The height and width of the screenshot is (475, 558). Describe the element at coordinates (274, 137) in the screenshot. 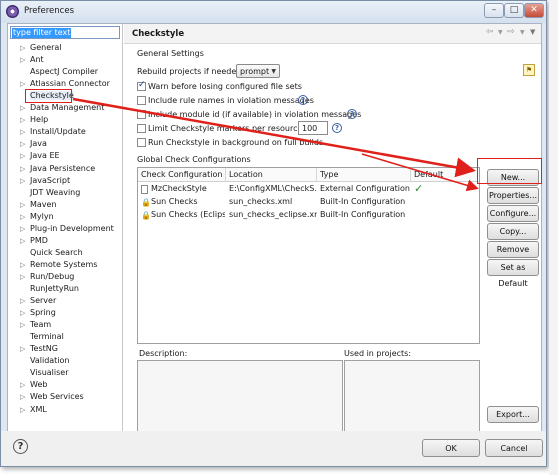

I see `annotation-arrow-to-new` at that location.